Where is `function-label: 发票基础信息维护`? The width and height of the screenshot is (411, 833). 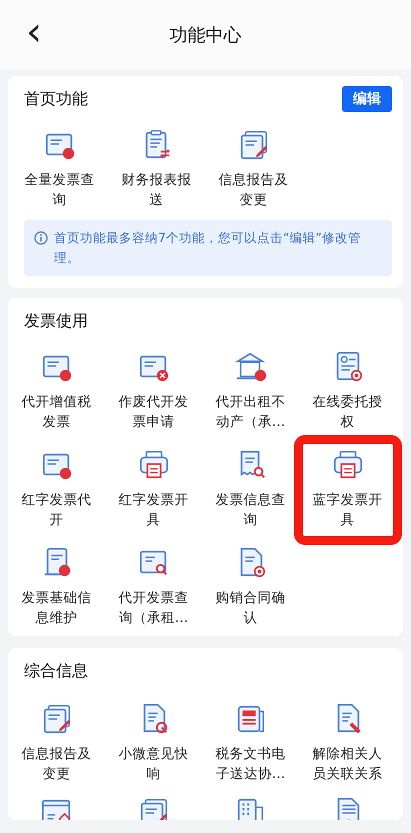
function-label: 发票基础信息维护 is located at coordinates (56, 608).